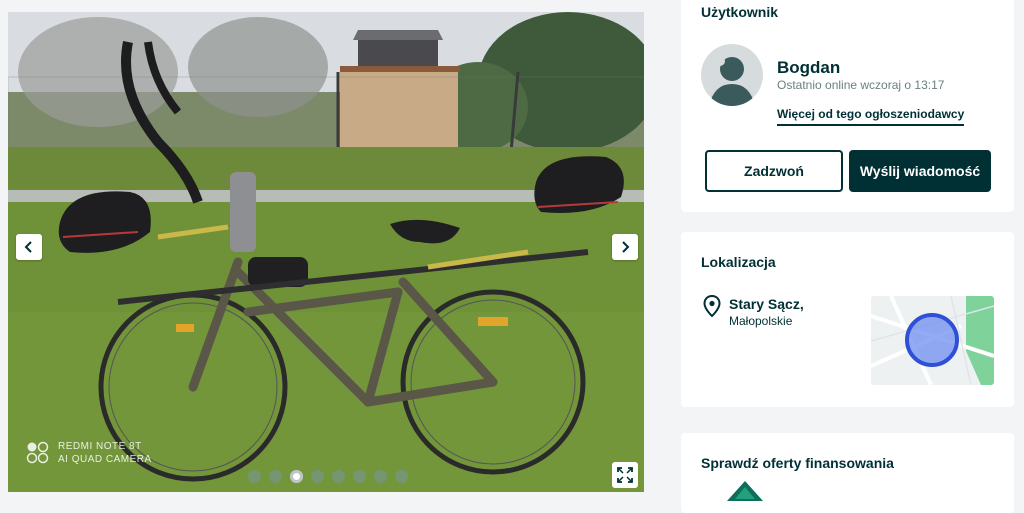  Describe the element at coordinates (766, 304) in the screenshot. I see `location-city: Stary Sącz,` at that location.